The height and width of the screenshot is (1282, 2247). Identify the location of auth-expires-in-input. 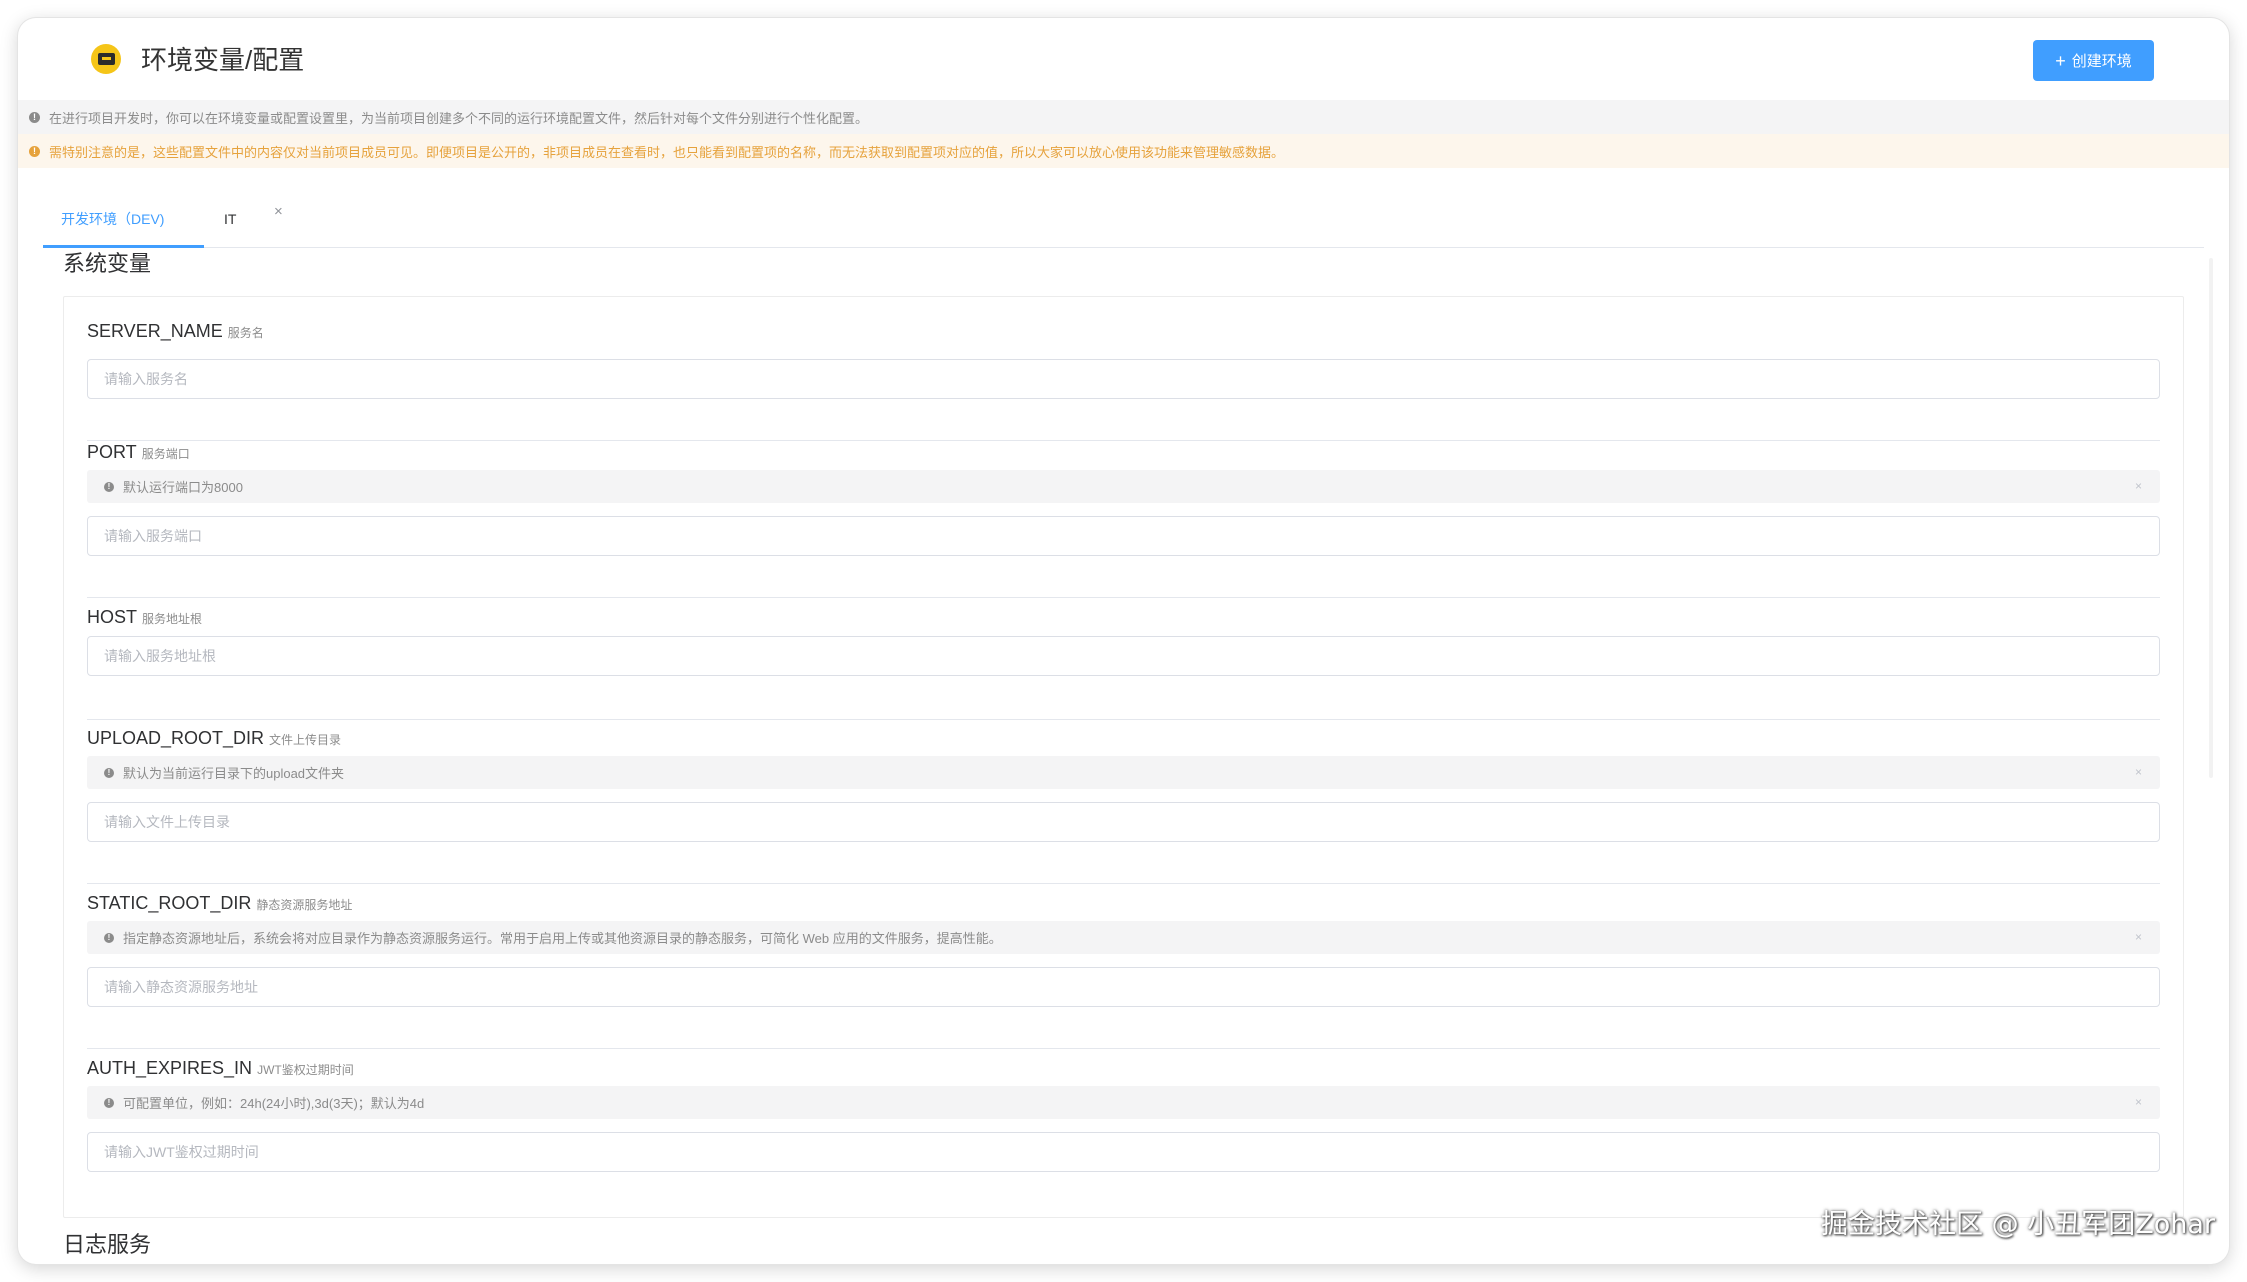
(1123, 1152).